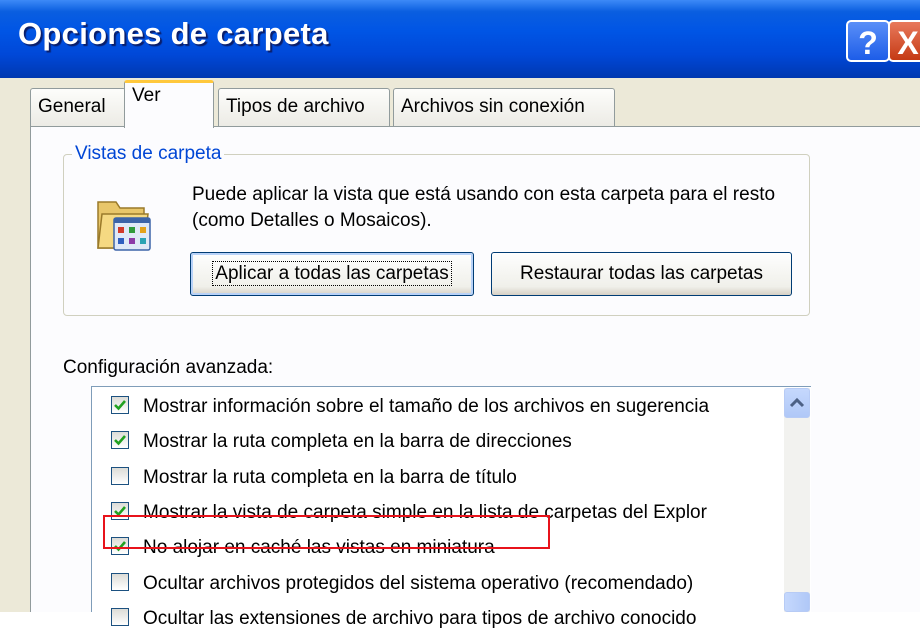  I want to click on tab-label: Ver, so click(146, 95).